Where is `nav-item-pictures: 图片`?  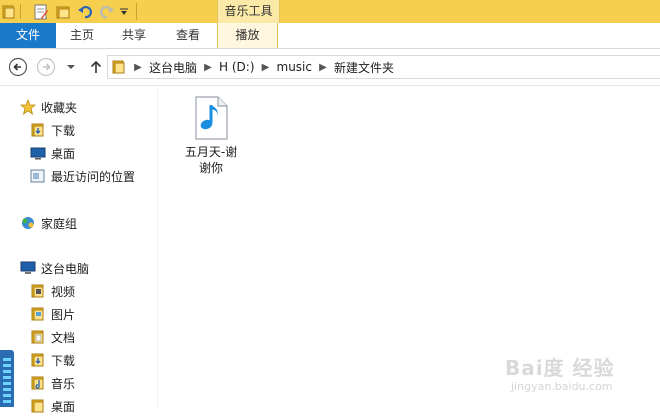 nav-item-pictures: 图片 is located at coordinates (52, 314).